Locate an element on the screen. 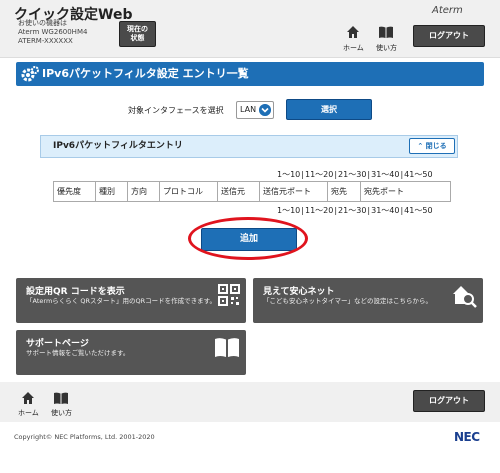 The height and width of the screenshot is (473, 500). copyright: Copyright© NEC Platforms, Ltd. 2001-2020 is located at coordinates (84, 437).